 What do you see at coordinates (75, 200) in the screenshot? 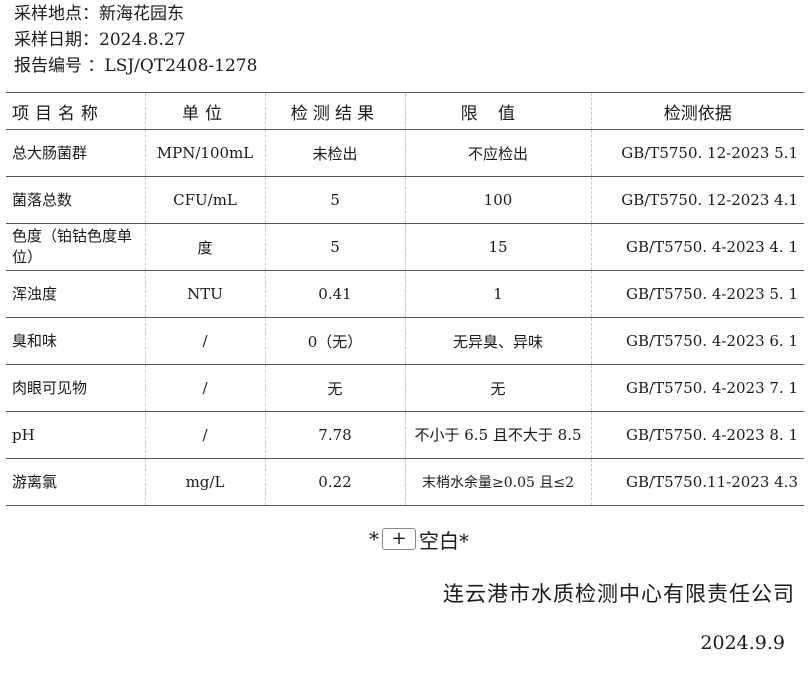
I see `cell-item: 菌落总数` at bounding box center [75, 200].